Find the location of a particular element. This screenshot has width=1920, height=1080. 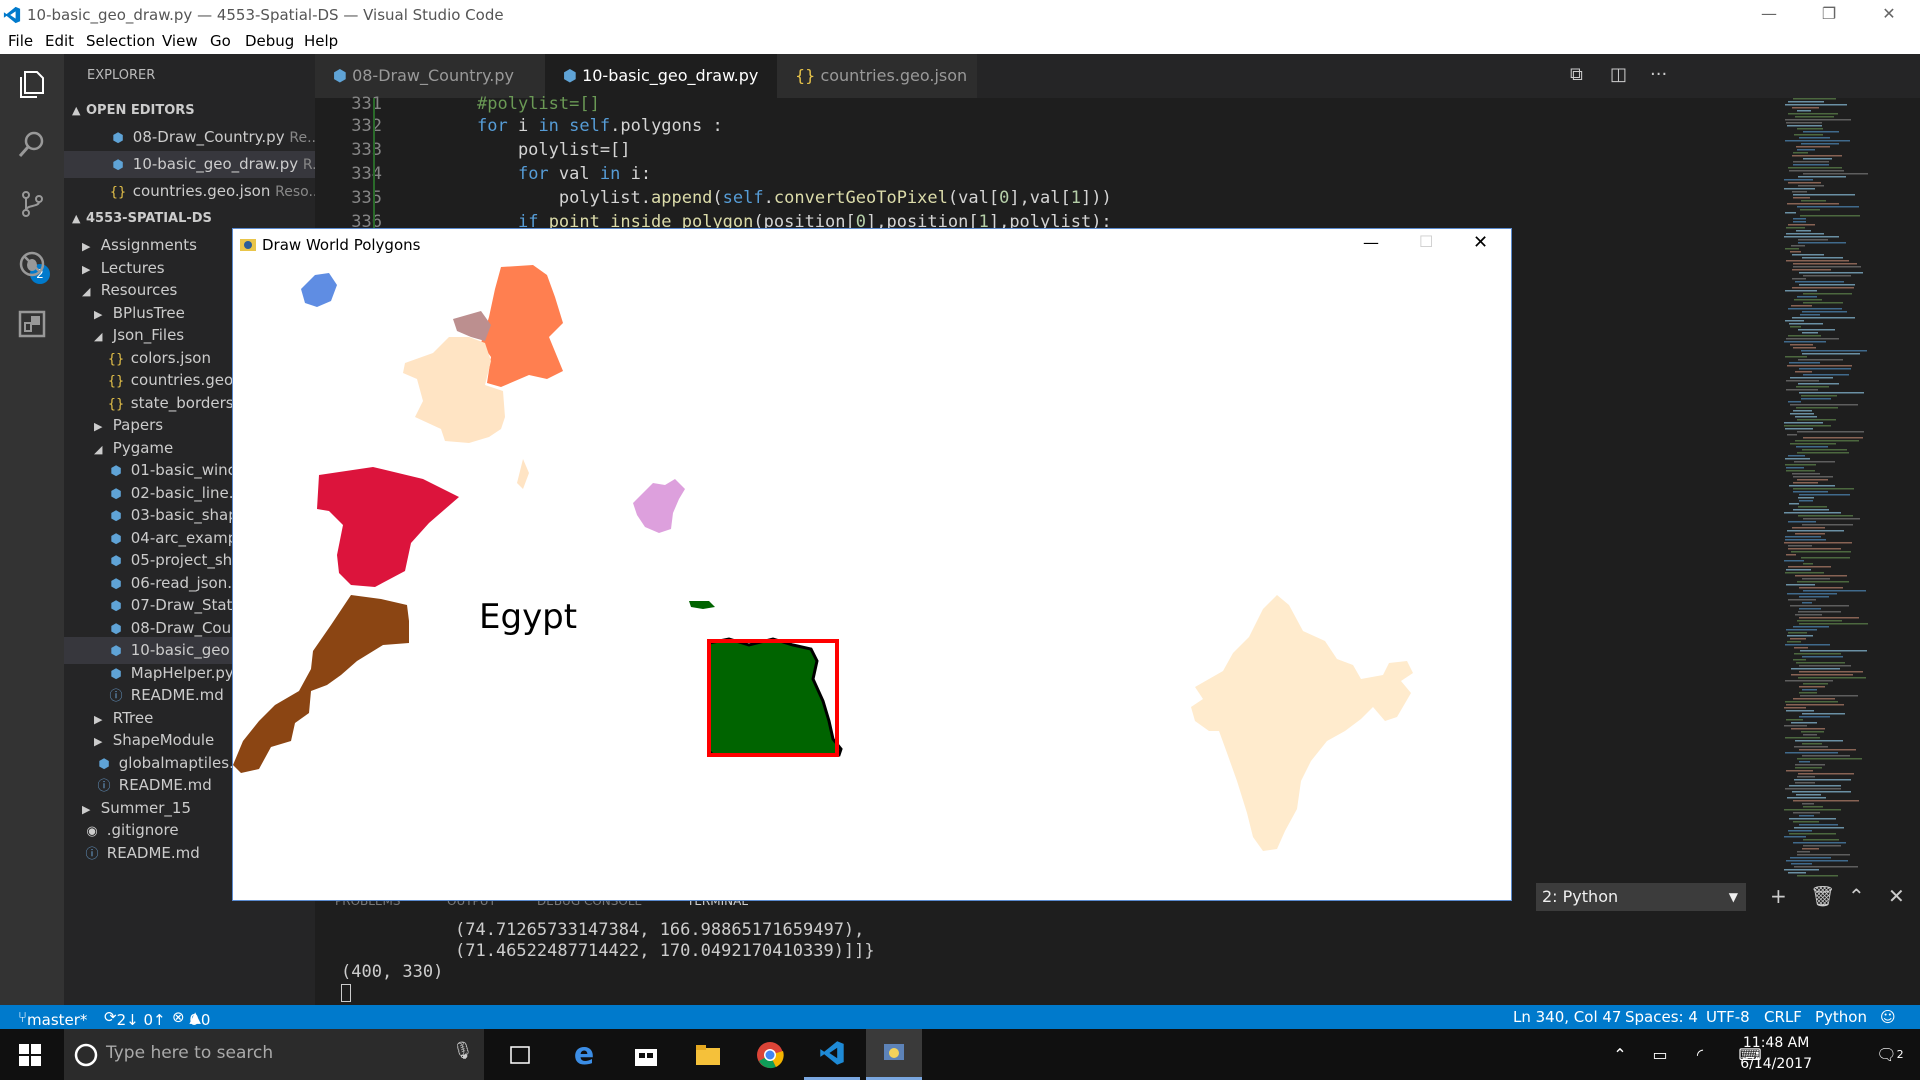

egypt-polygon is located at coordinates (775, 697).